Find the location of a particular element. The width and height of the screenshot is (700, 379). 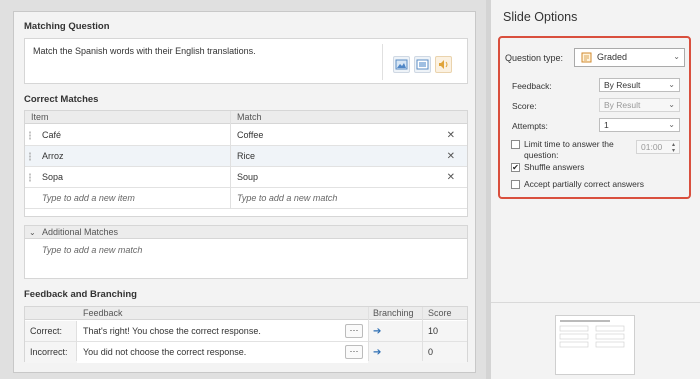

question-type-value: Graded is located at coordinates (612, 57).